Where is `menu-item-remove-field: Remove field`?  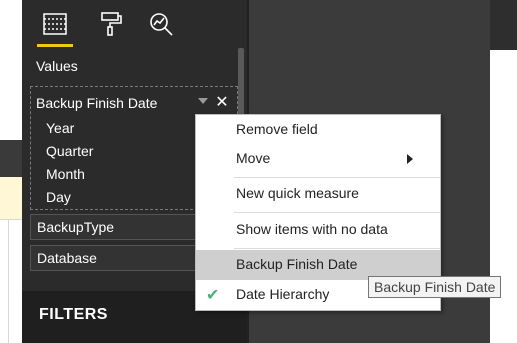 menu-item-remove-field: Remove field is located at coordinates (318, 130).